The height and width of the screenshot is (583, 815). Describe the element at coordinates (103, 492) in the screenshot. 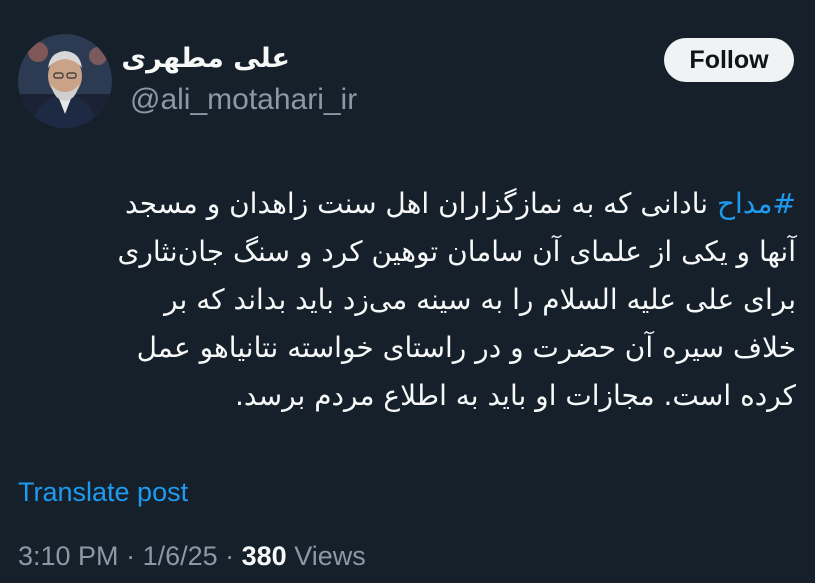

I see `translate-post-link: Translate post` at that location.